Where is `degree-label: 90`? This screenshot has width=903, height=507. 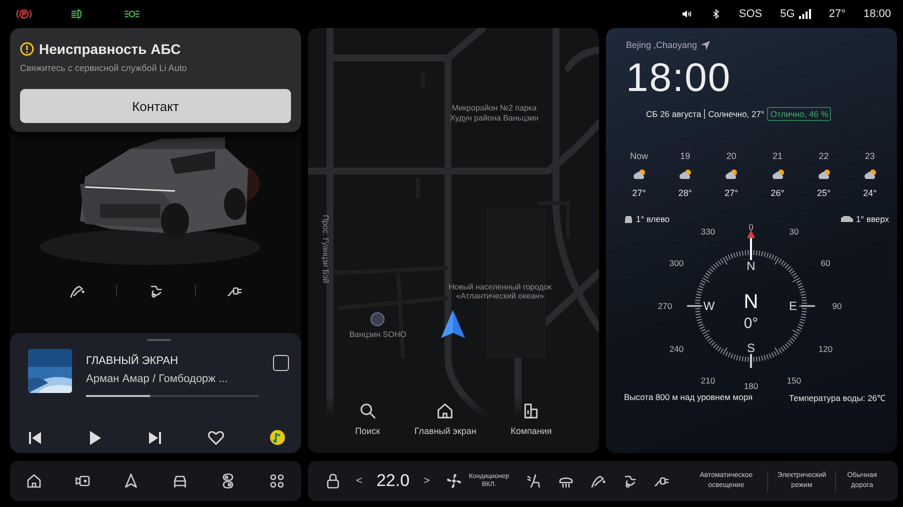 degree-label: 90 is located at coordinates (837, 306).